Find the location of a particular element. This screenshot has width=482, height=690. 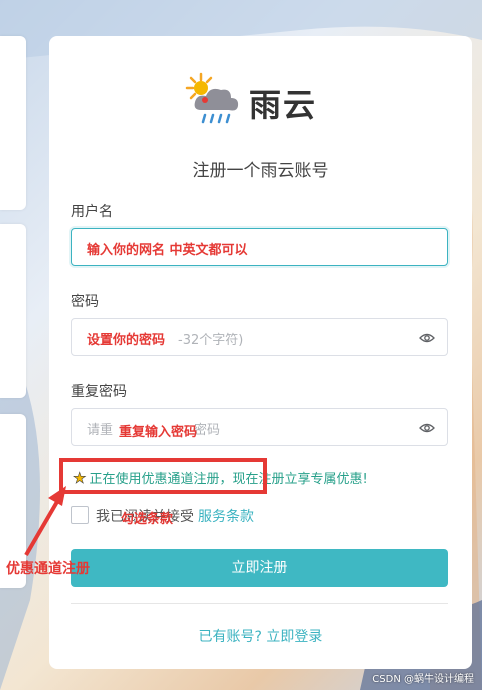

confirm-annotation: 重复输入密码 is located at coordinates (158, 432).